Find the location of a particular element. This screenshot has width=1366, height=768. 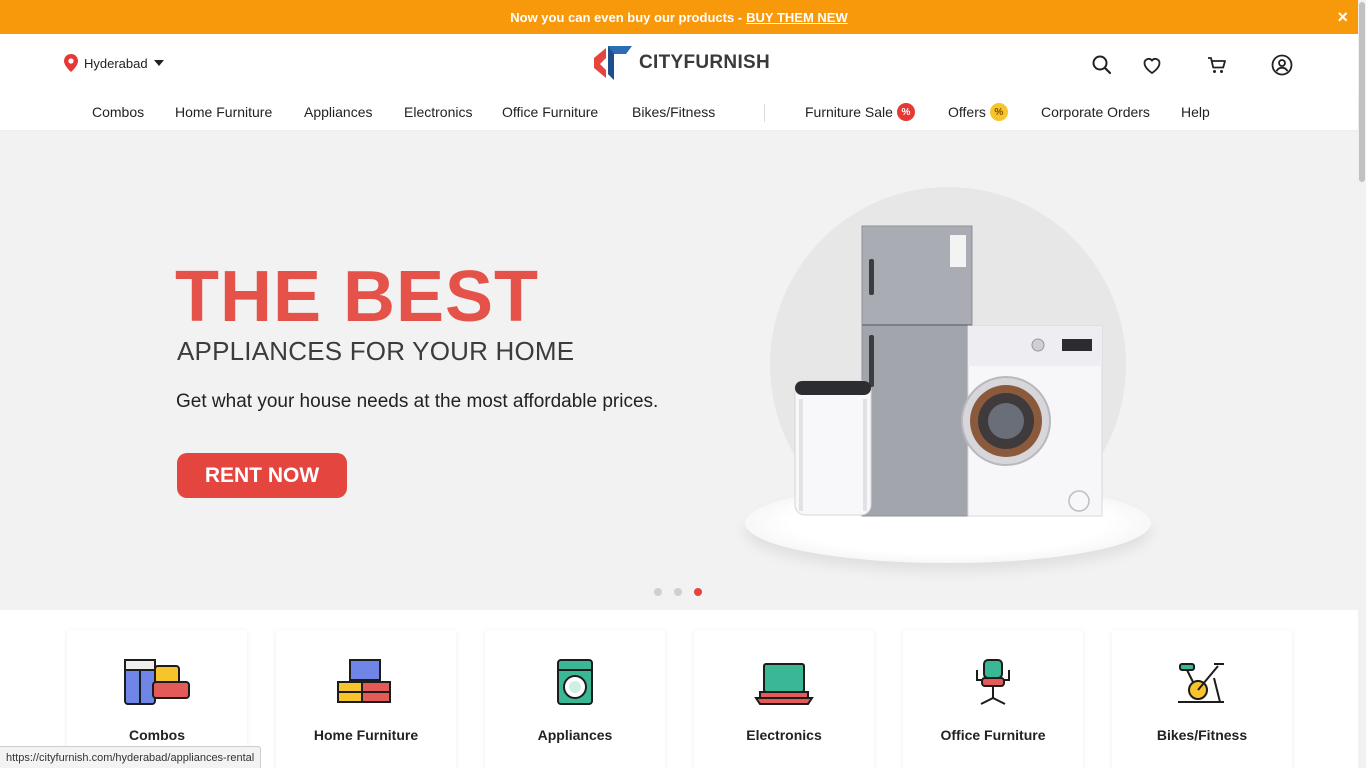

offer-badge-icon: % is located at coordinates (998, 112).